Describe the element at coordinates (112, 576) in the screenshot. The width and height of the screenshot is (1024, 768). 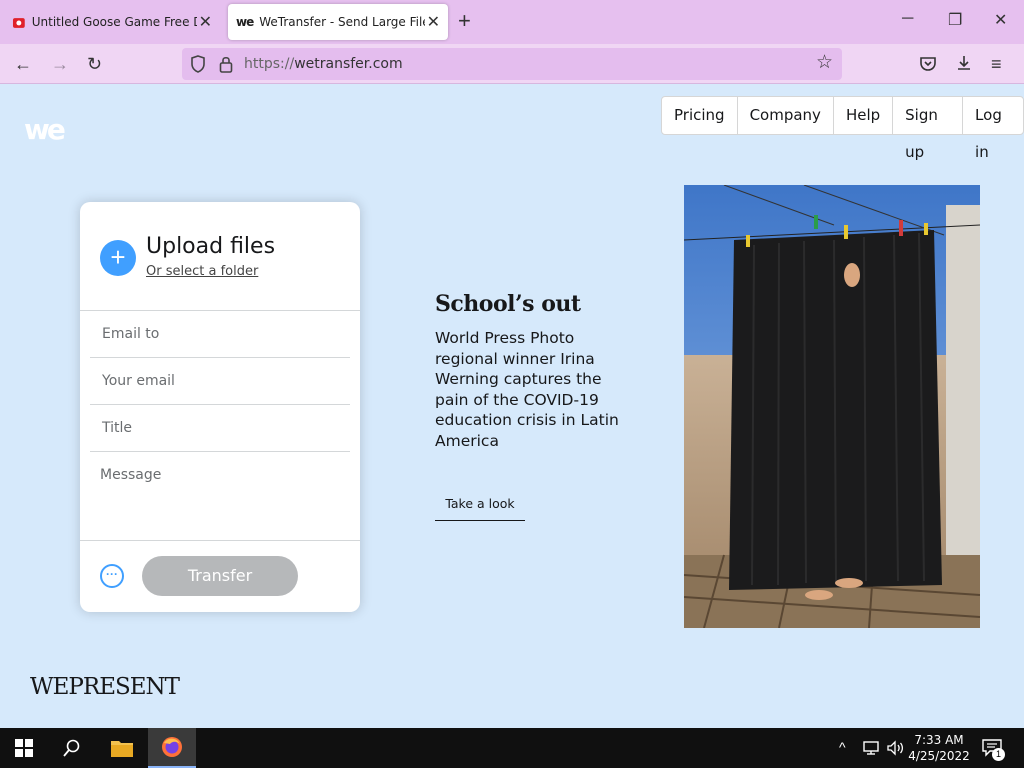
I see `more-options-icon: ···` at that location.